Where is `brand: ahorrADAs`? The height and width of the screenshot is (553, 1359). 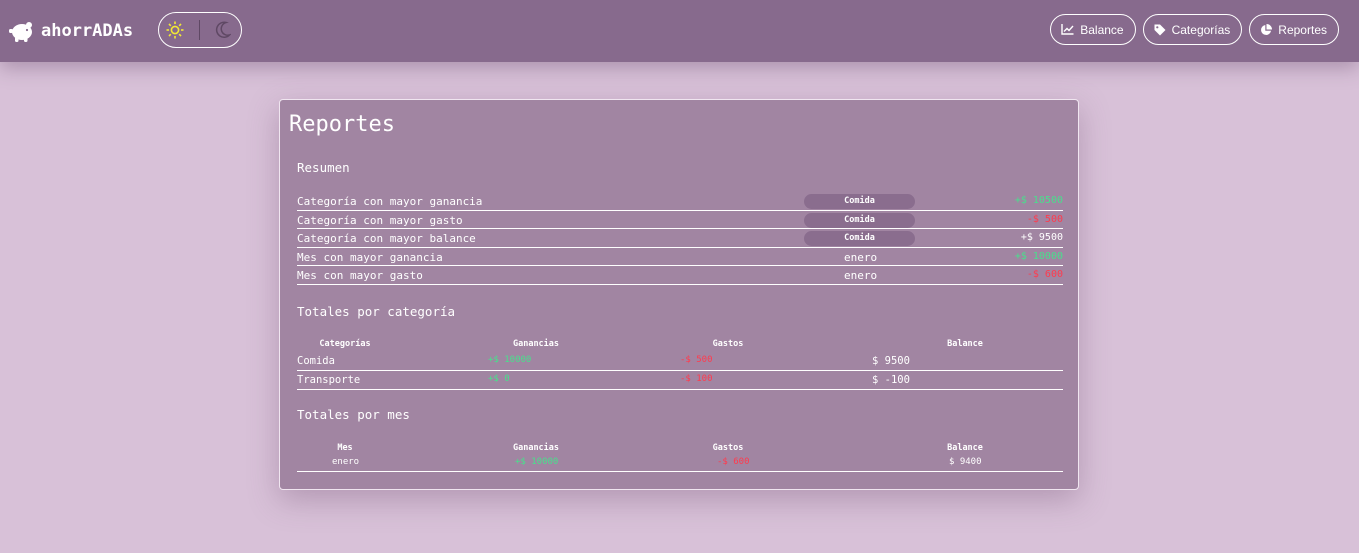 brand: ahorrADAs is located at coordinates (71, 31).